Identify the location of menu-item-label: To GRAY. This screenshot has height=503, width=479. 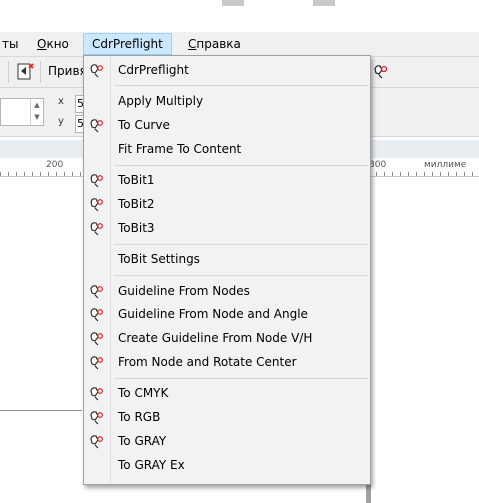
(142, 441).